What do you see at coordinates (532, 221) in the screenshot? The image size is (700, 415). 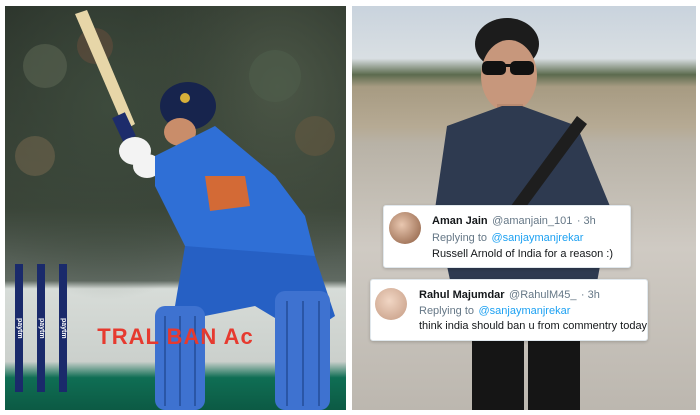 I see `tweet-handle: @amanjain_101` at bounding box center [532, 221].